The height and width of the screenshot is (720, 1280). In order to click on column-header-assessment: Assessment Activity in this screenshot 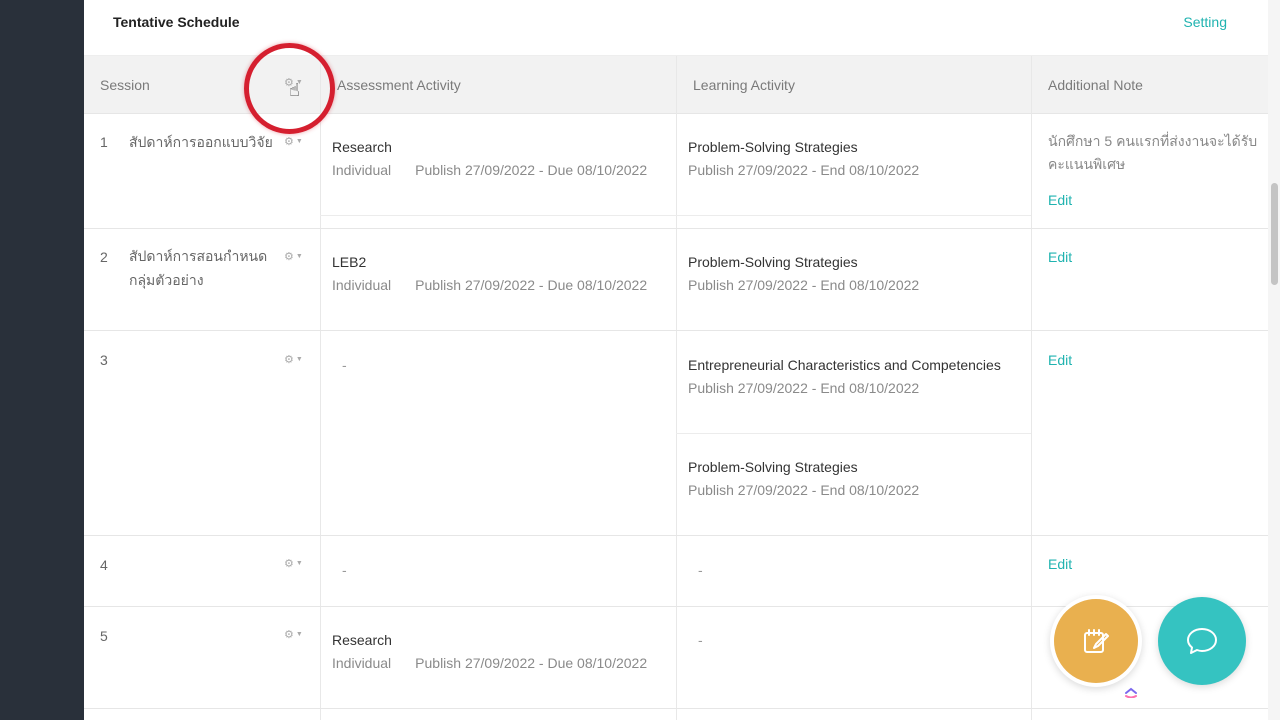, I will do `click(399, 85)`.